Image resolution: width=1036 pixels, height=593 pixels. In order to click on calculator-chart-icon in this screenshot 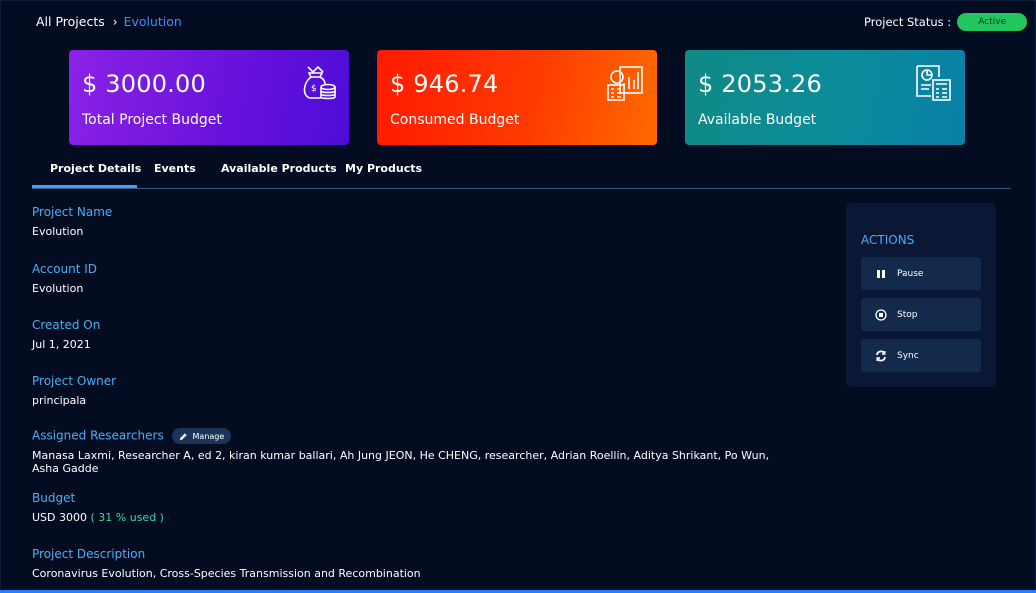, I will do `click(625, 83)`.